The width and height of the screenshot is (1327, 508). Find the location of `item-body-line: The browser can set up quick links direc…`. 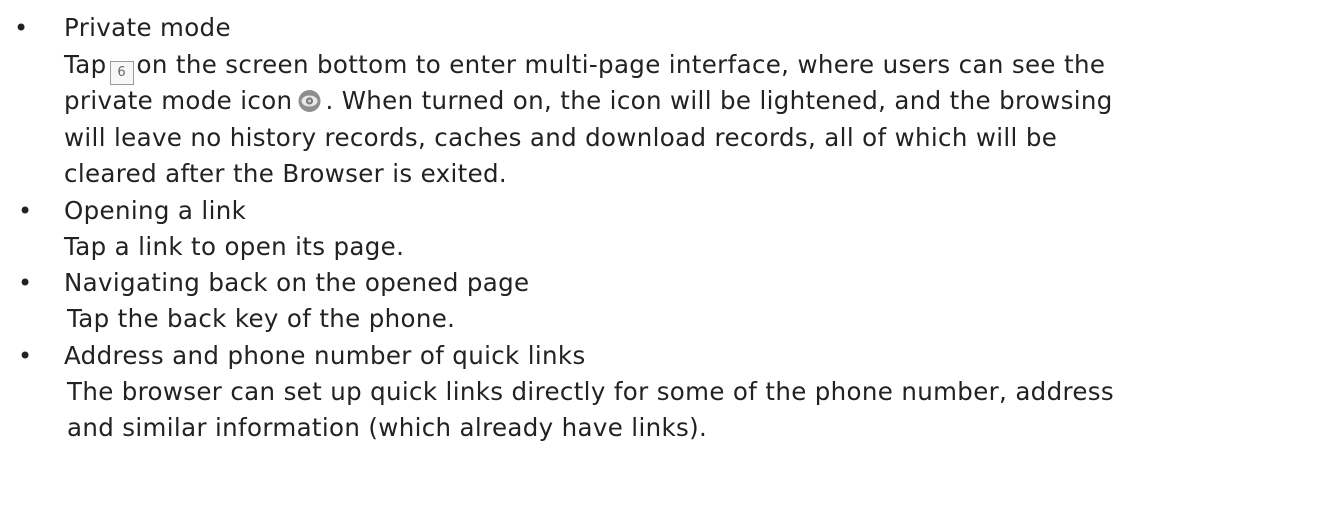

item-body-line: The browser can set up quick links direc… is located at coordinates (591, 391).